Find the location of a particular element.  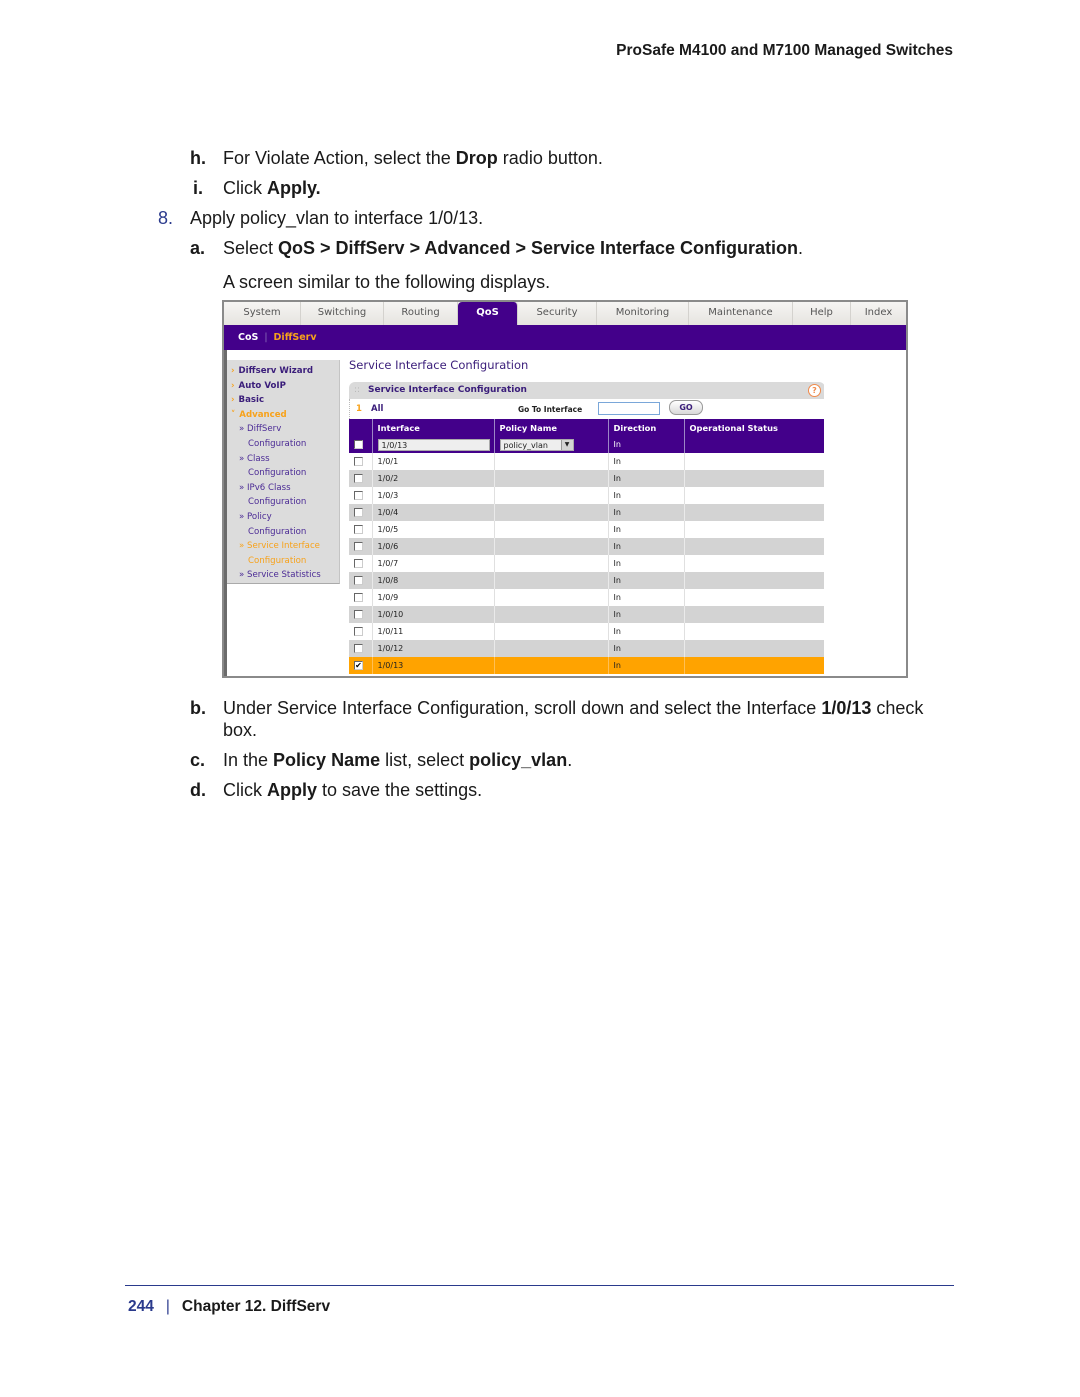

nav-policy-configuration: » Policy is located at coordinates (283, 517).